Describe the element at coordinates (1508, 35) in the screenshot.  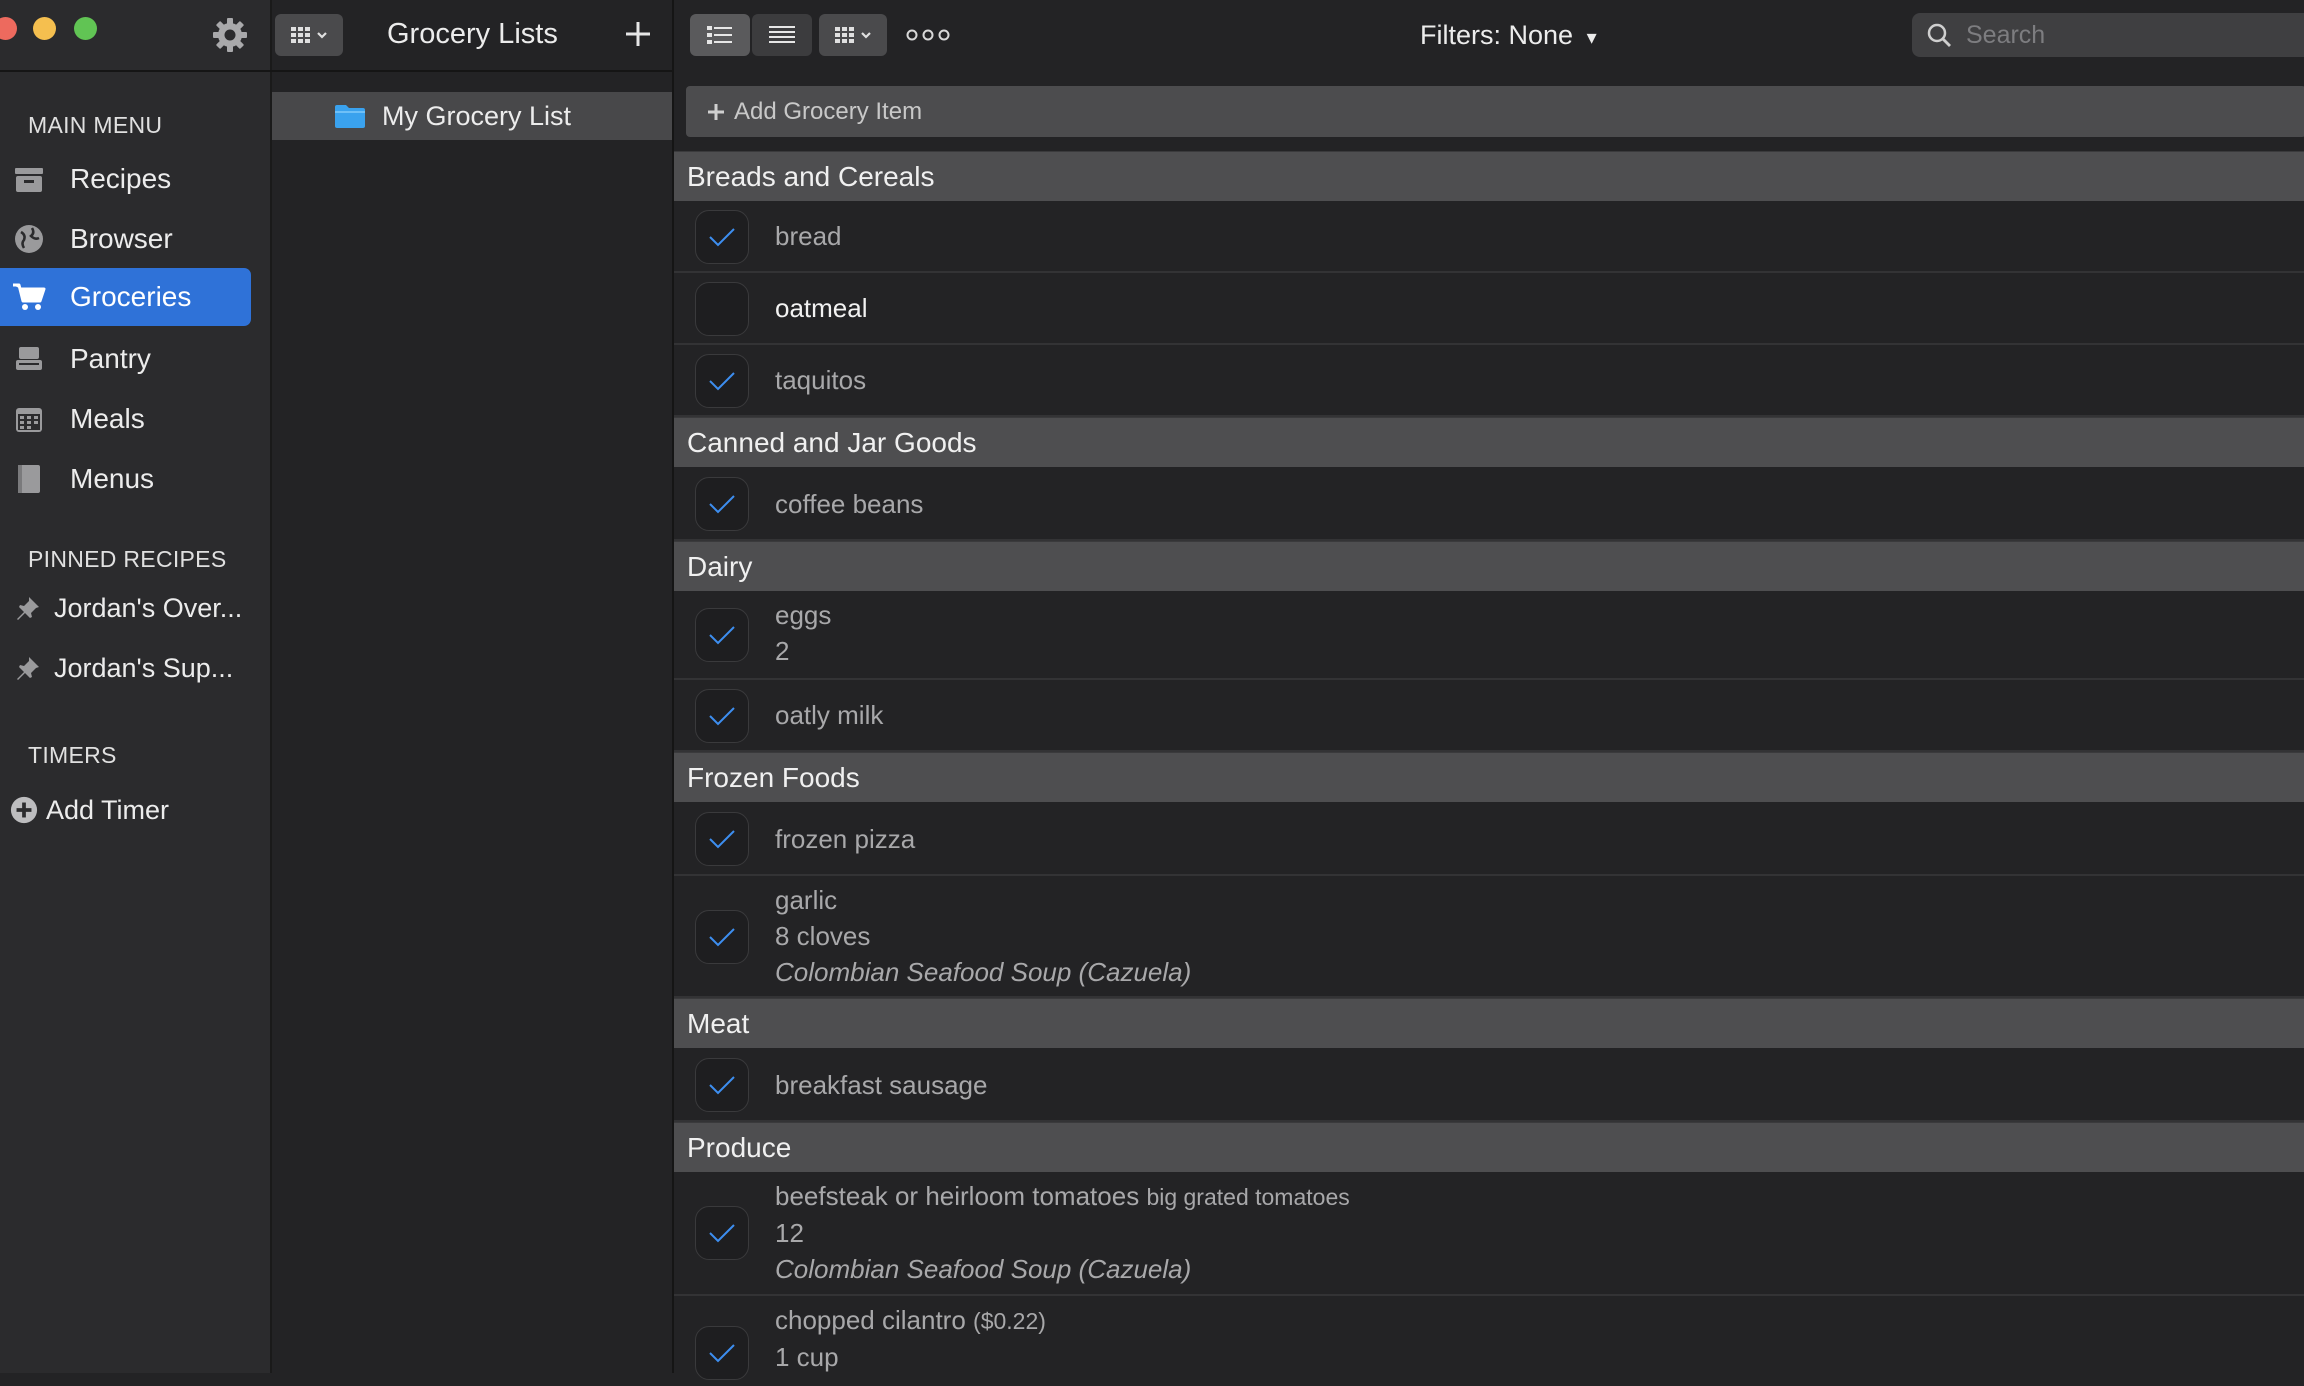
I see `filters-dropdown: Filters: None ▾` at that location.